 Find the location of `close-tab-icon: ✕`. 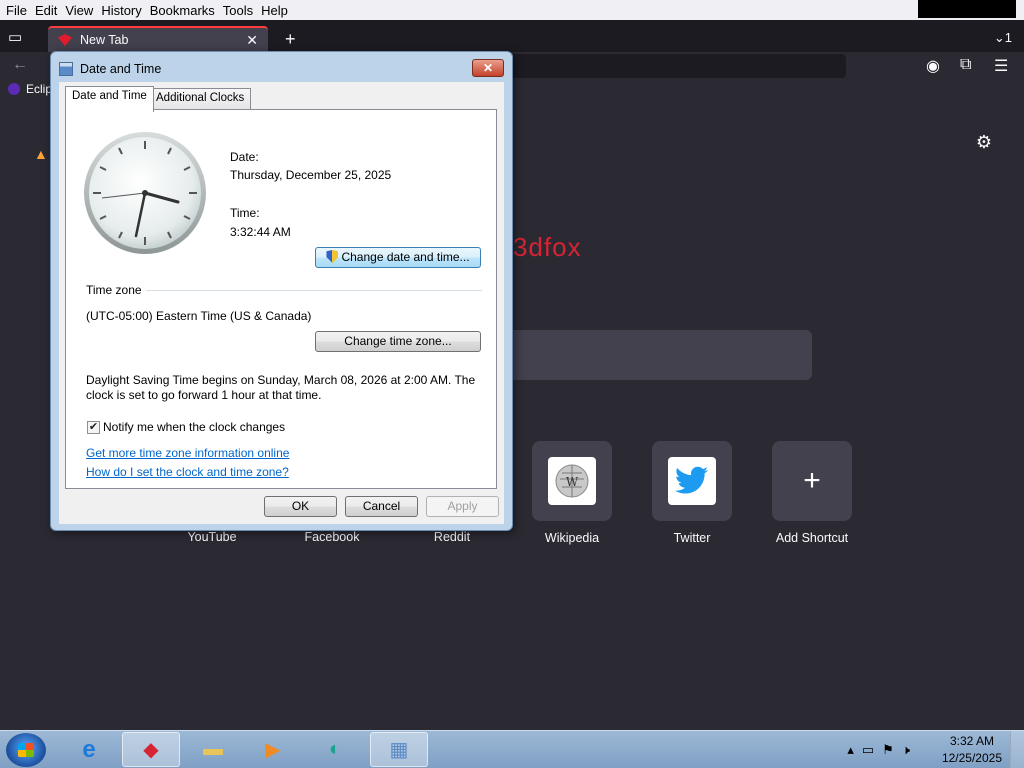

close-tab-icon: ✕ is located at coordinates (252, 40).